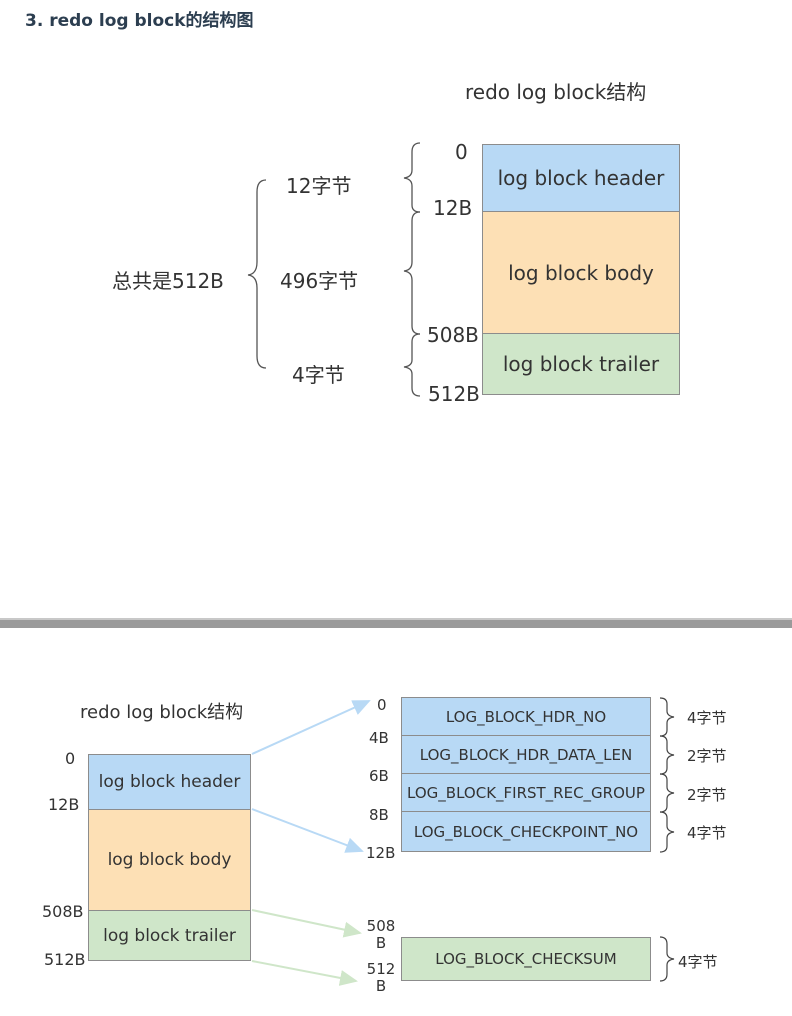  What do you see at coordinates (667, 755) in the screenshot?
I see `brace-field-hdr-data-len` at bounding box center [667, 755].